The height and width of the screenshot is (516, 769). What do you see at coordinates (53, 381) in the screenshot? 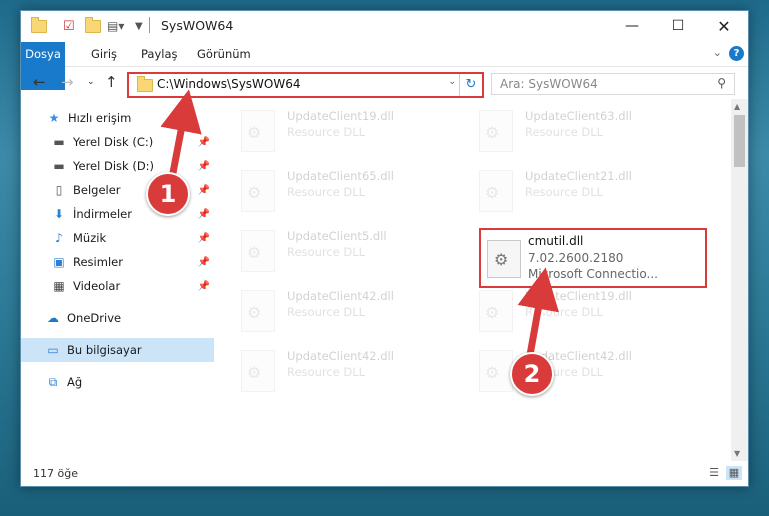
I see `network-icon: ⧉` at bounding box center [53, 381].